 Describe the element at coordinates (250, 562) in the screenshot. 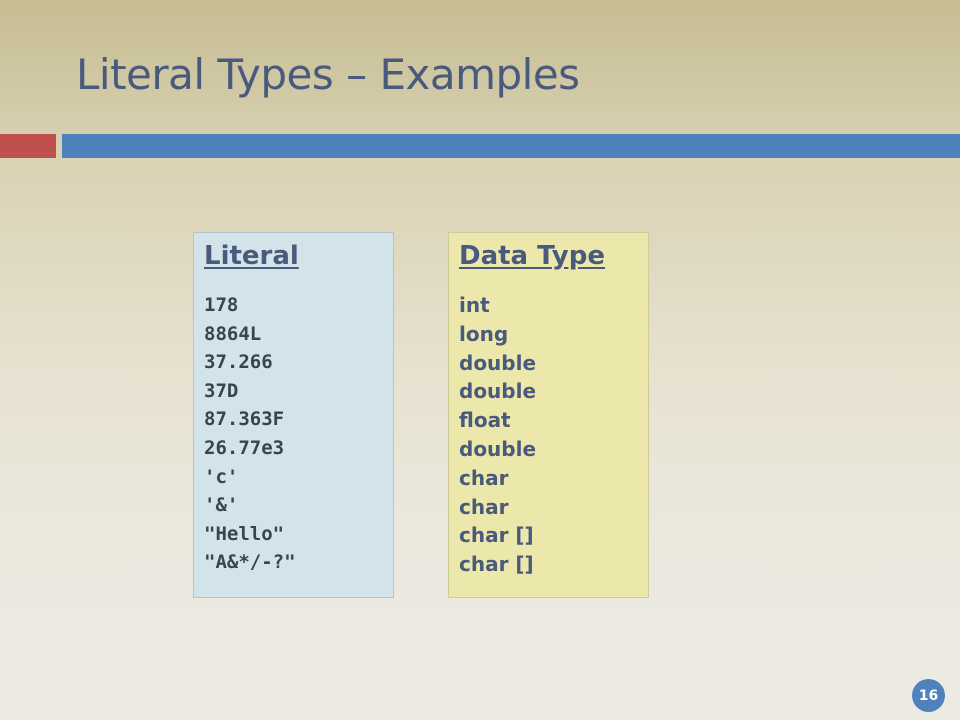

I see `literal-item: "A&*/-?"` at that location.